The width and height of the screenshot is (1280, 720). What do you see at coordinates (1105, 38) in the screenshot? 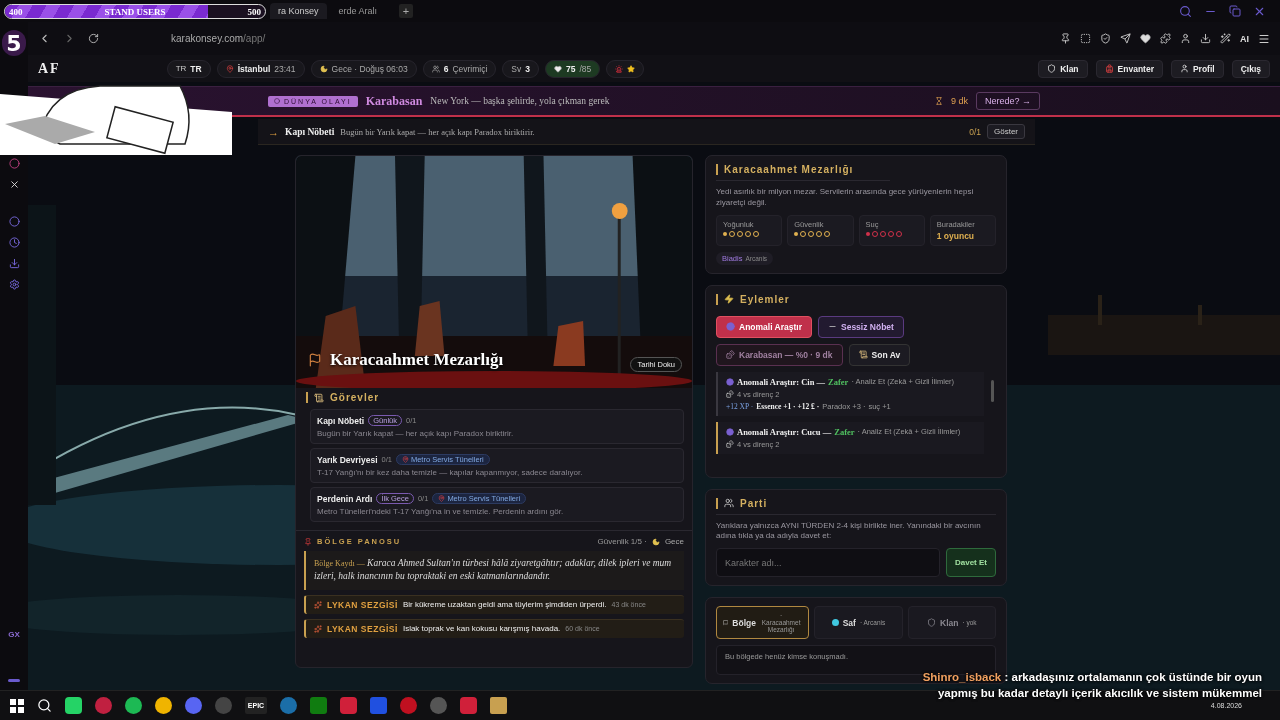
I see `shield-icon` at bounding box center [1105, 38].